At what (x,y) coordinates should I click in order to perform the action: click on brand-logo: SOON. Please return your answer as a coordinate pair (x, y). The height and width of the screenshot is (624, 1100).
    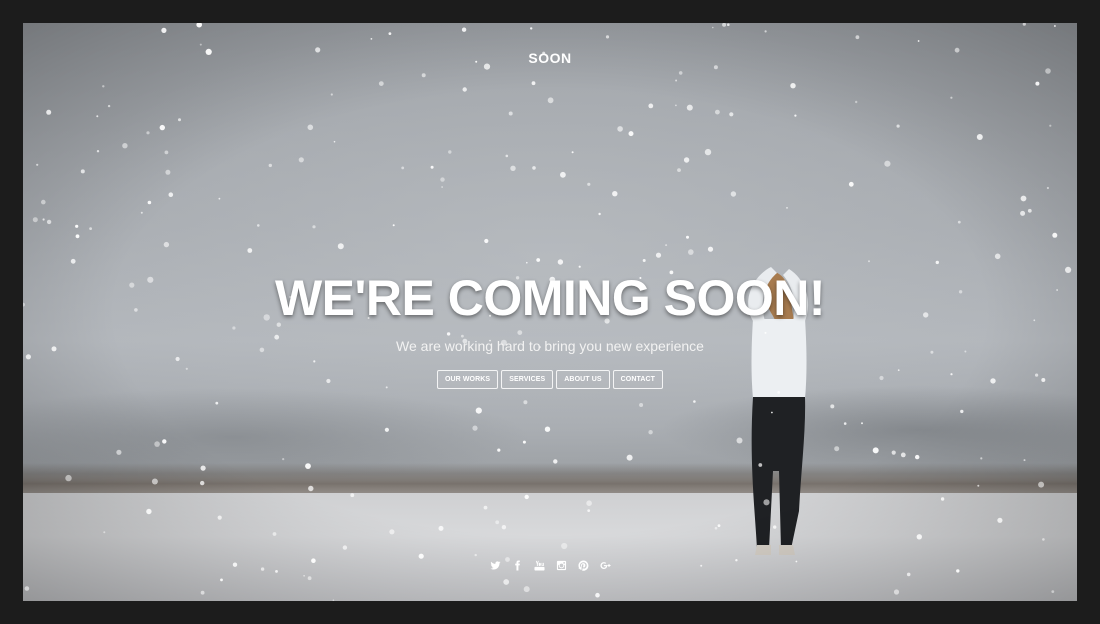
    Looking at the image, I should click on (550, 58).